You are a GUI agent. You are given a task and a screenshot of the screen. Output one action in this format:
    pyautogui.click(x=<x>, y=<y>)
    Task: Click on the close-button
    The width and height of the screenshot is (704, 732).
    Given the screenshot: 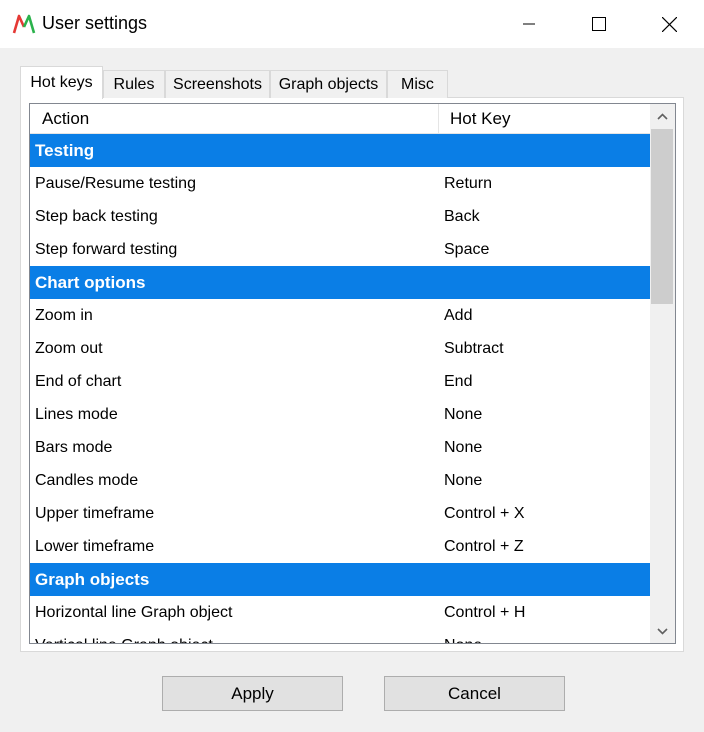 What is the action you would take?
    pyautogui.click(x=669, y=24)
    